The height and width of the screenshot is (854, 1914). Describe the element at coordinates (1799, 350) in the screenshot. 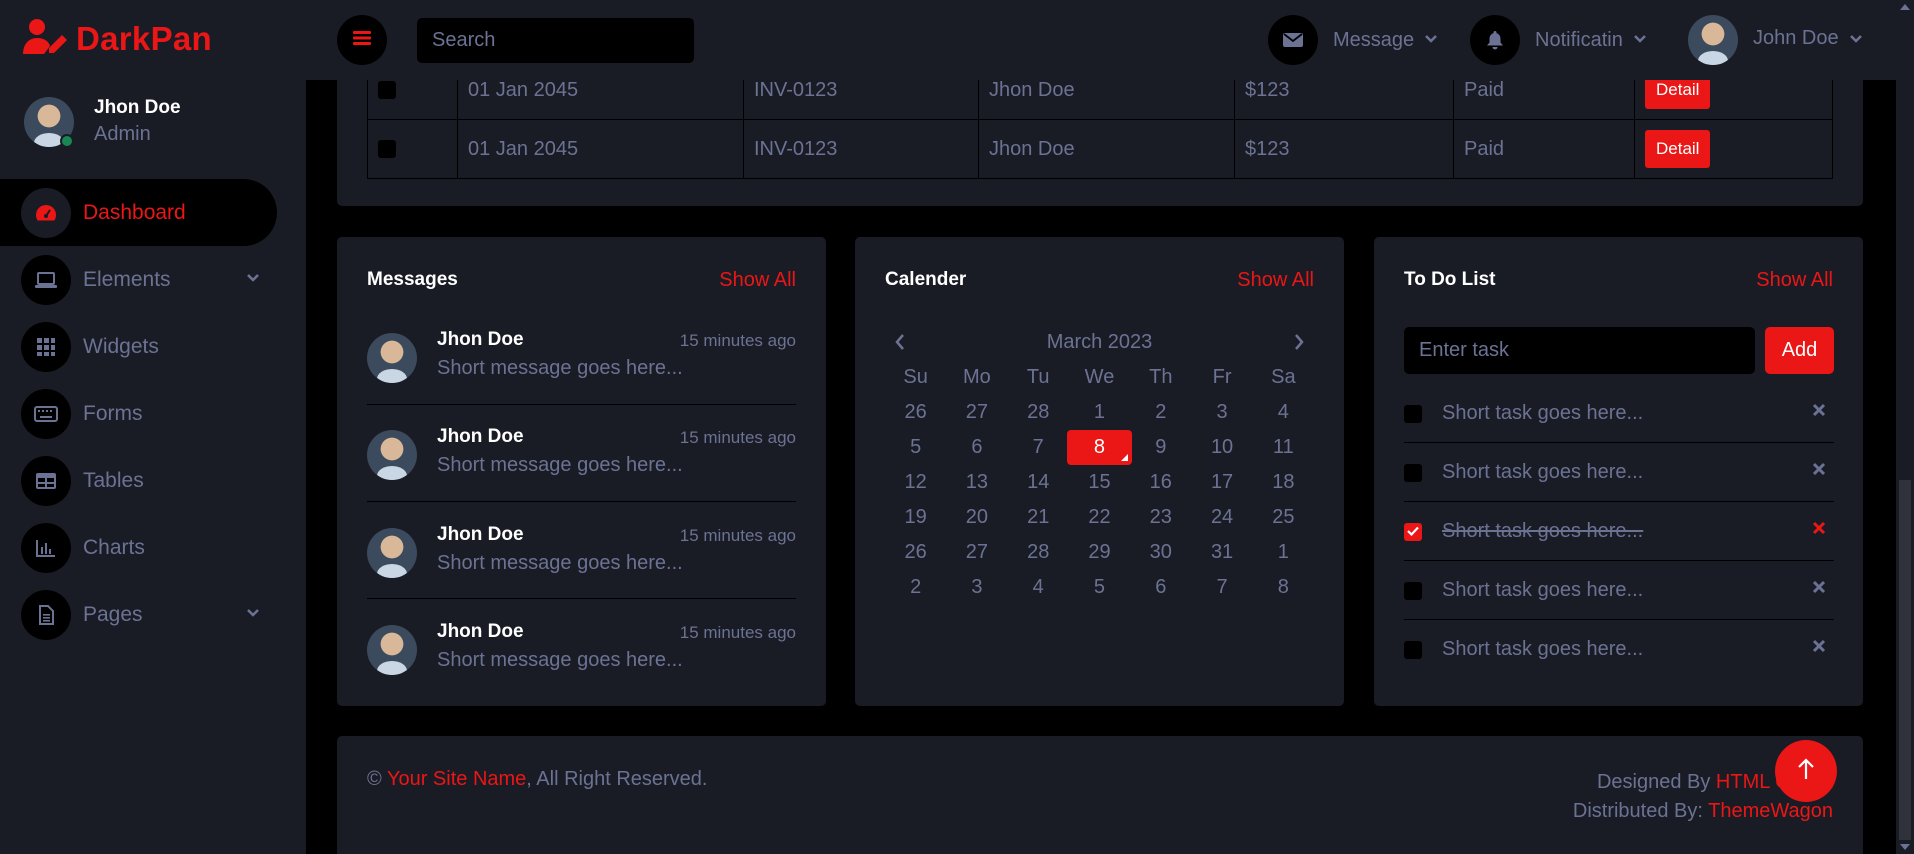

I see `add-task-button: Add` at that location.